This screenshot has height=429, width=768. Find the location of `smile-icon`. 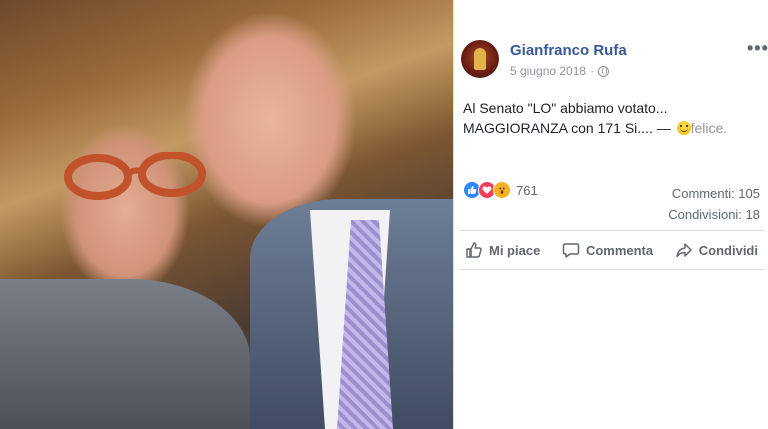

smile-icon is located at coordinates (683, 128).